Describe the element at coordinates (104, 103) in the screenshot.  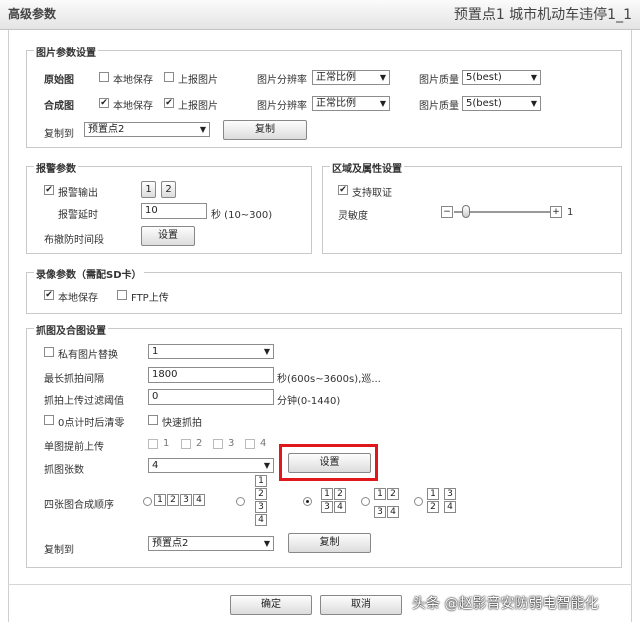
I see `comp-local-save-checkbox: ✔` at that location.